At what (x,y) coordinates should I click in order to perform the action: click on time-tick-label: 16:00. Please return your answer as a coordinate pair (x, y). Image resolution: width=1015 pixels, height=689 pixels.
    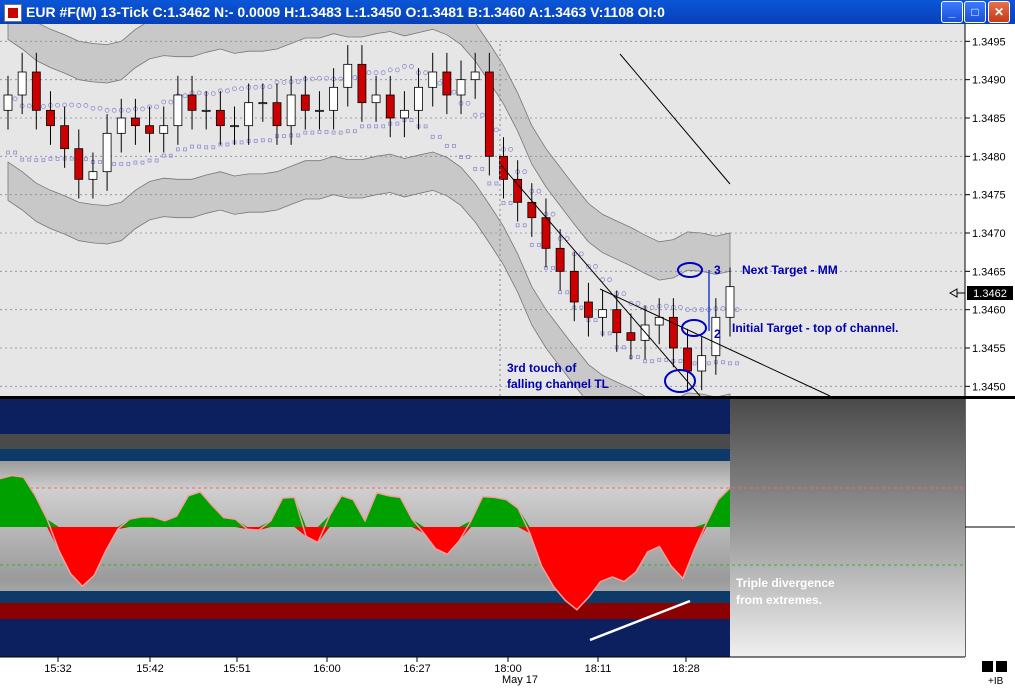
    Looking at the image, I should click on (327, 669).